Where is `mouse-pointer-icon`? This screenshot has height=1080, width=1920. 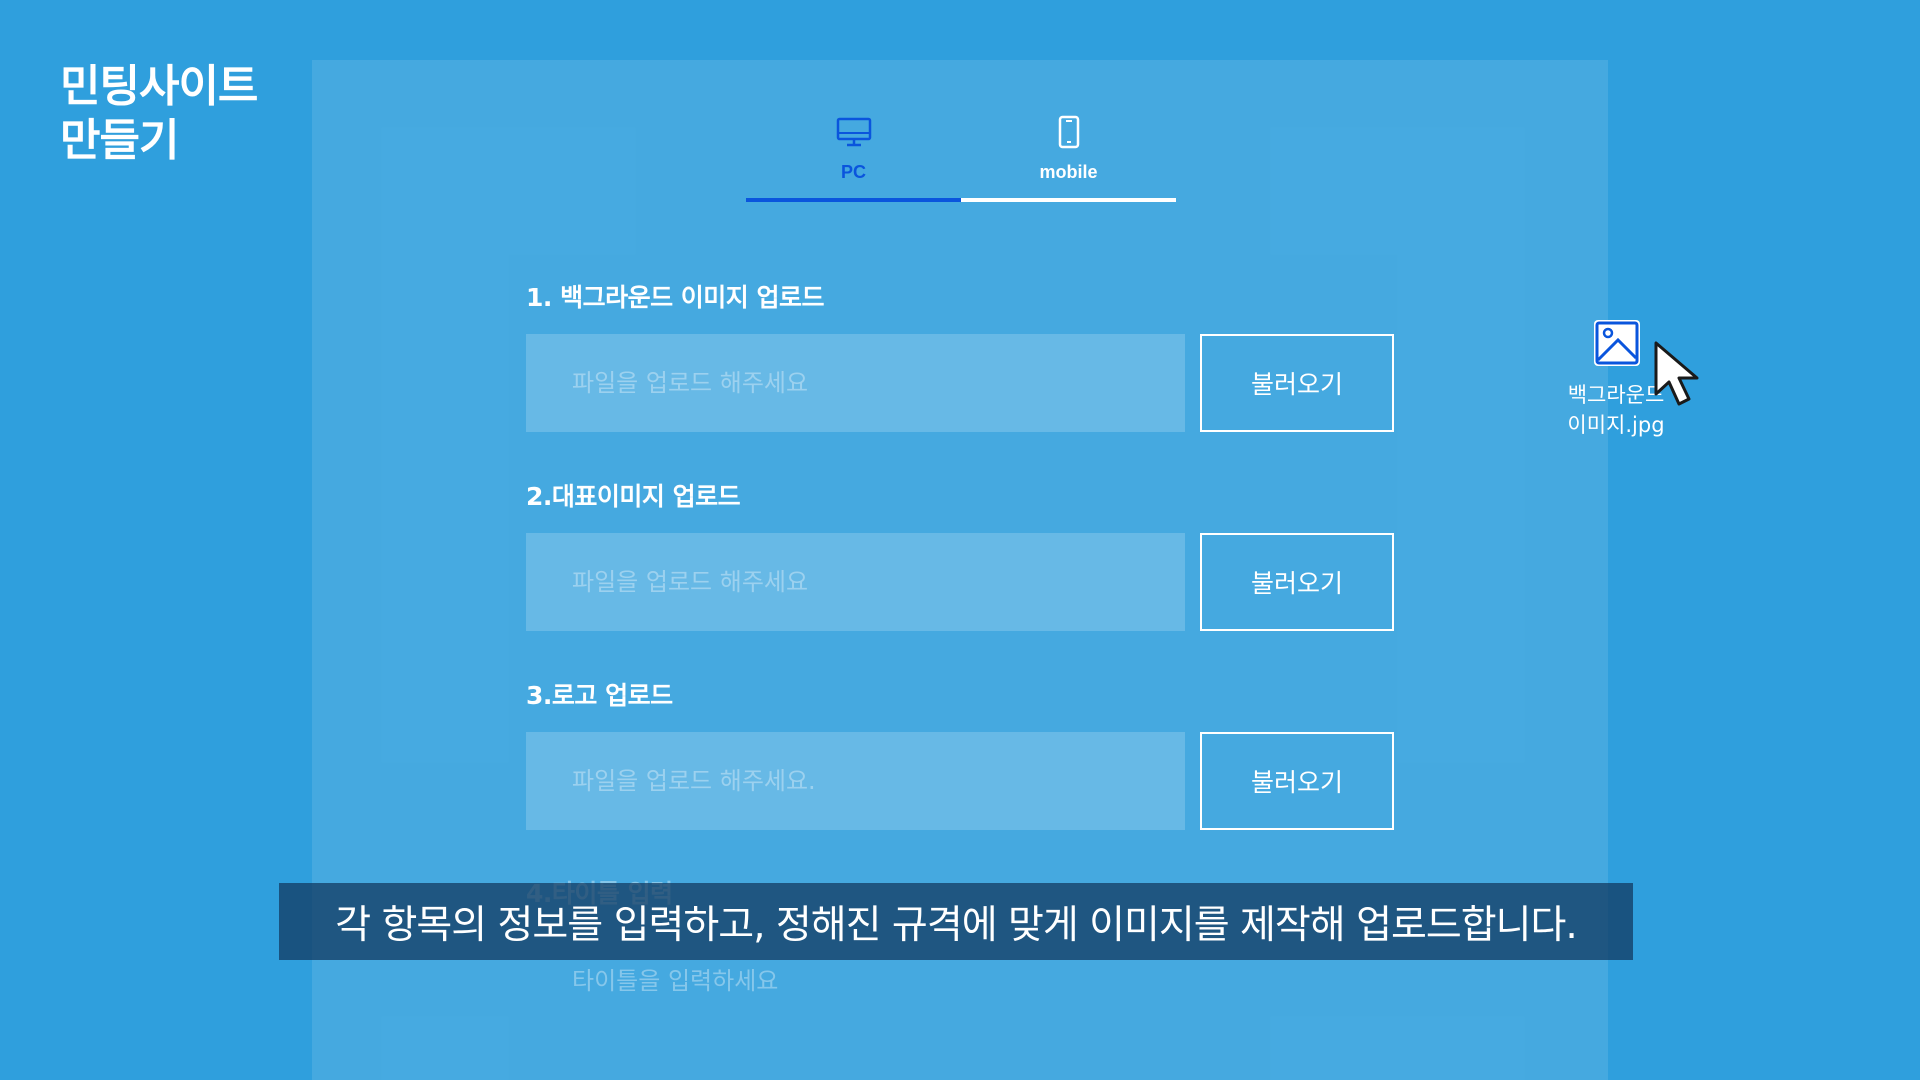
mouse-pointer-icon is located at coordinates (1681, 377).